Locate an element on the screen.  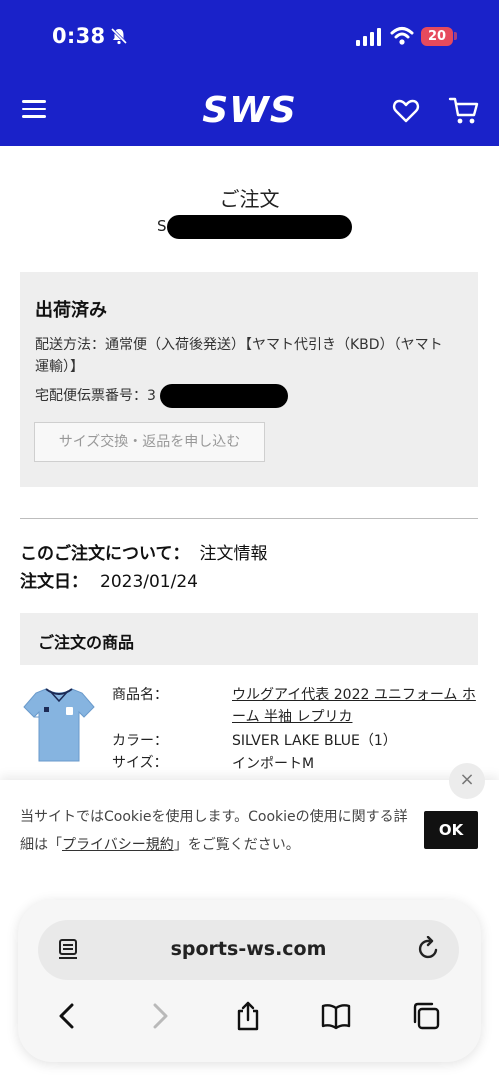
order-title: ご注文 is located at coordinates (249, 199).